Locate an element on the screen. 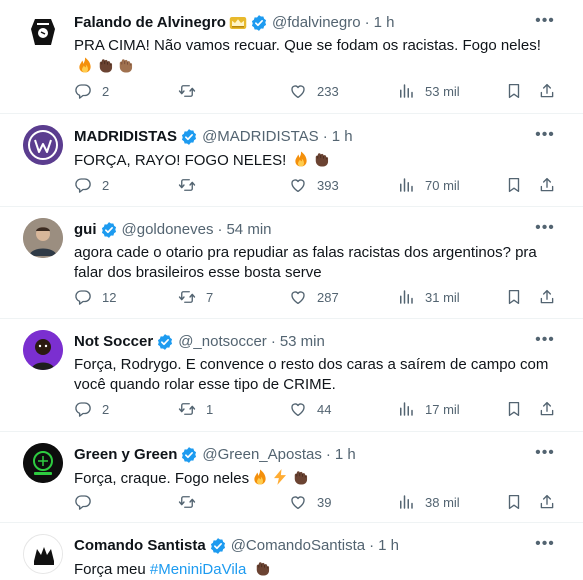  fire-emoji is located at coordinates (85, 65).